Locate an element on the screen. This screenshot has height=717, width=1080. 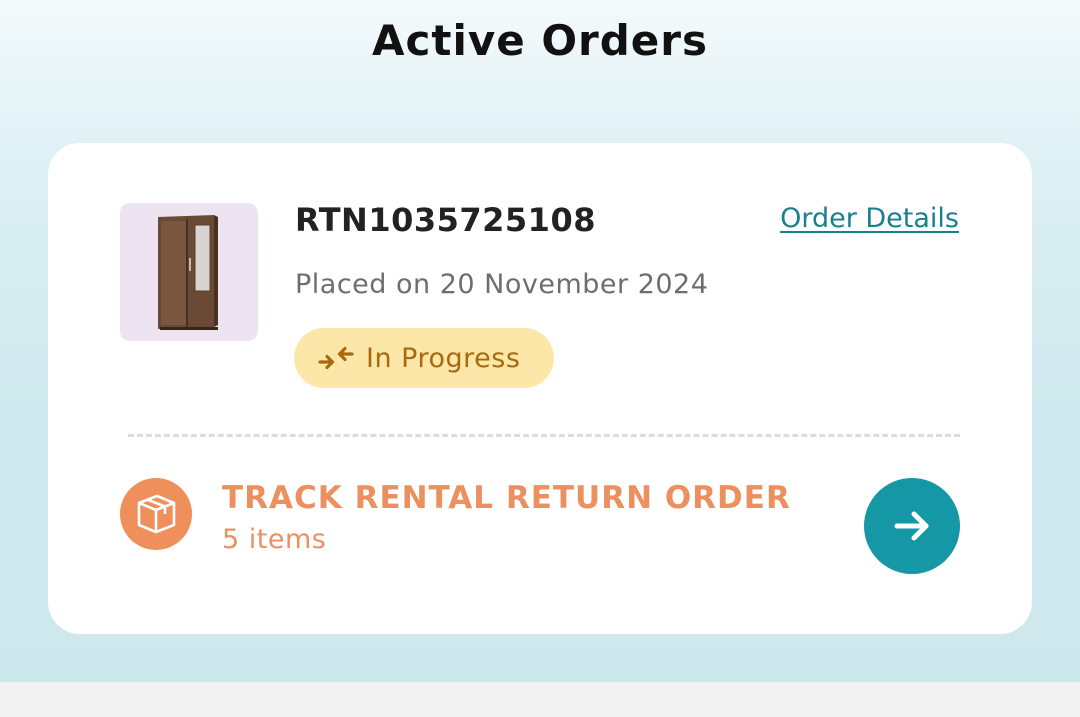
status-badge: In Progress is located at coordinates (424, 358).